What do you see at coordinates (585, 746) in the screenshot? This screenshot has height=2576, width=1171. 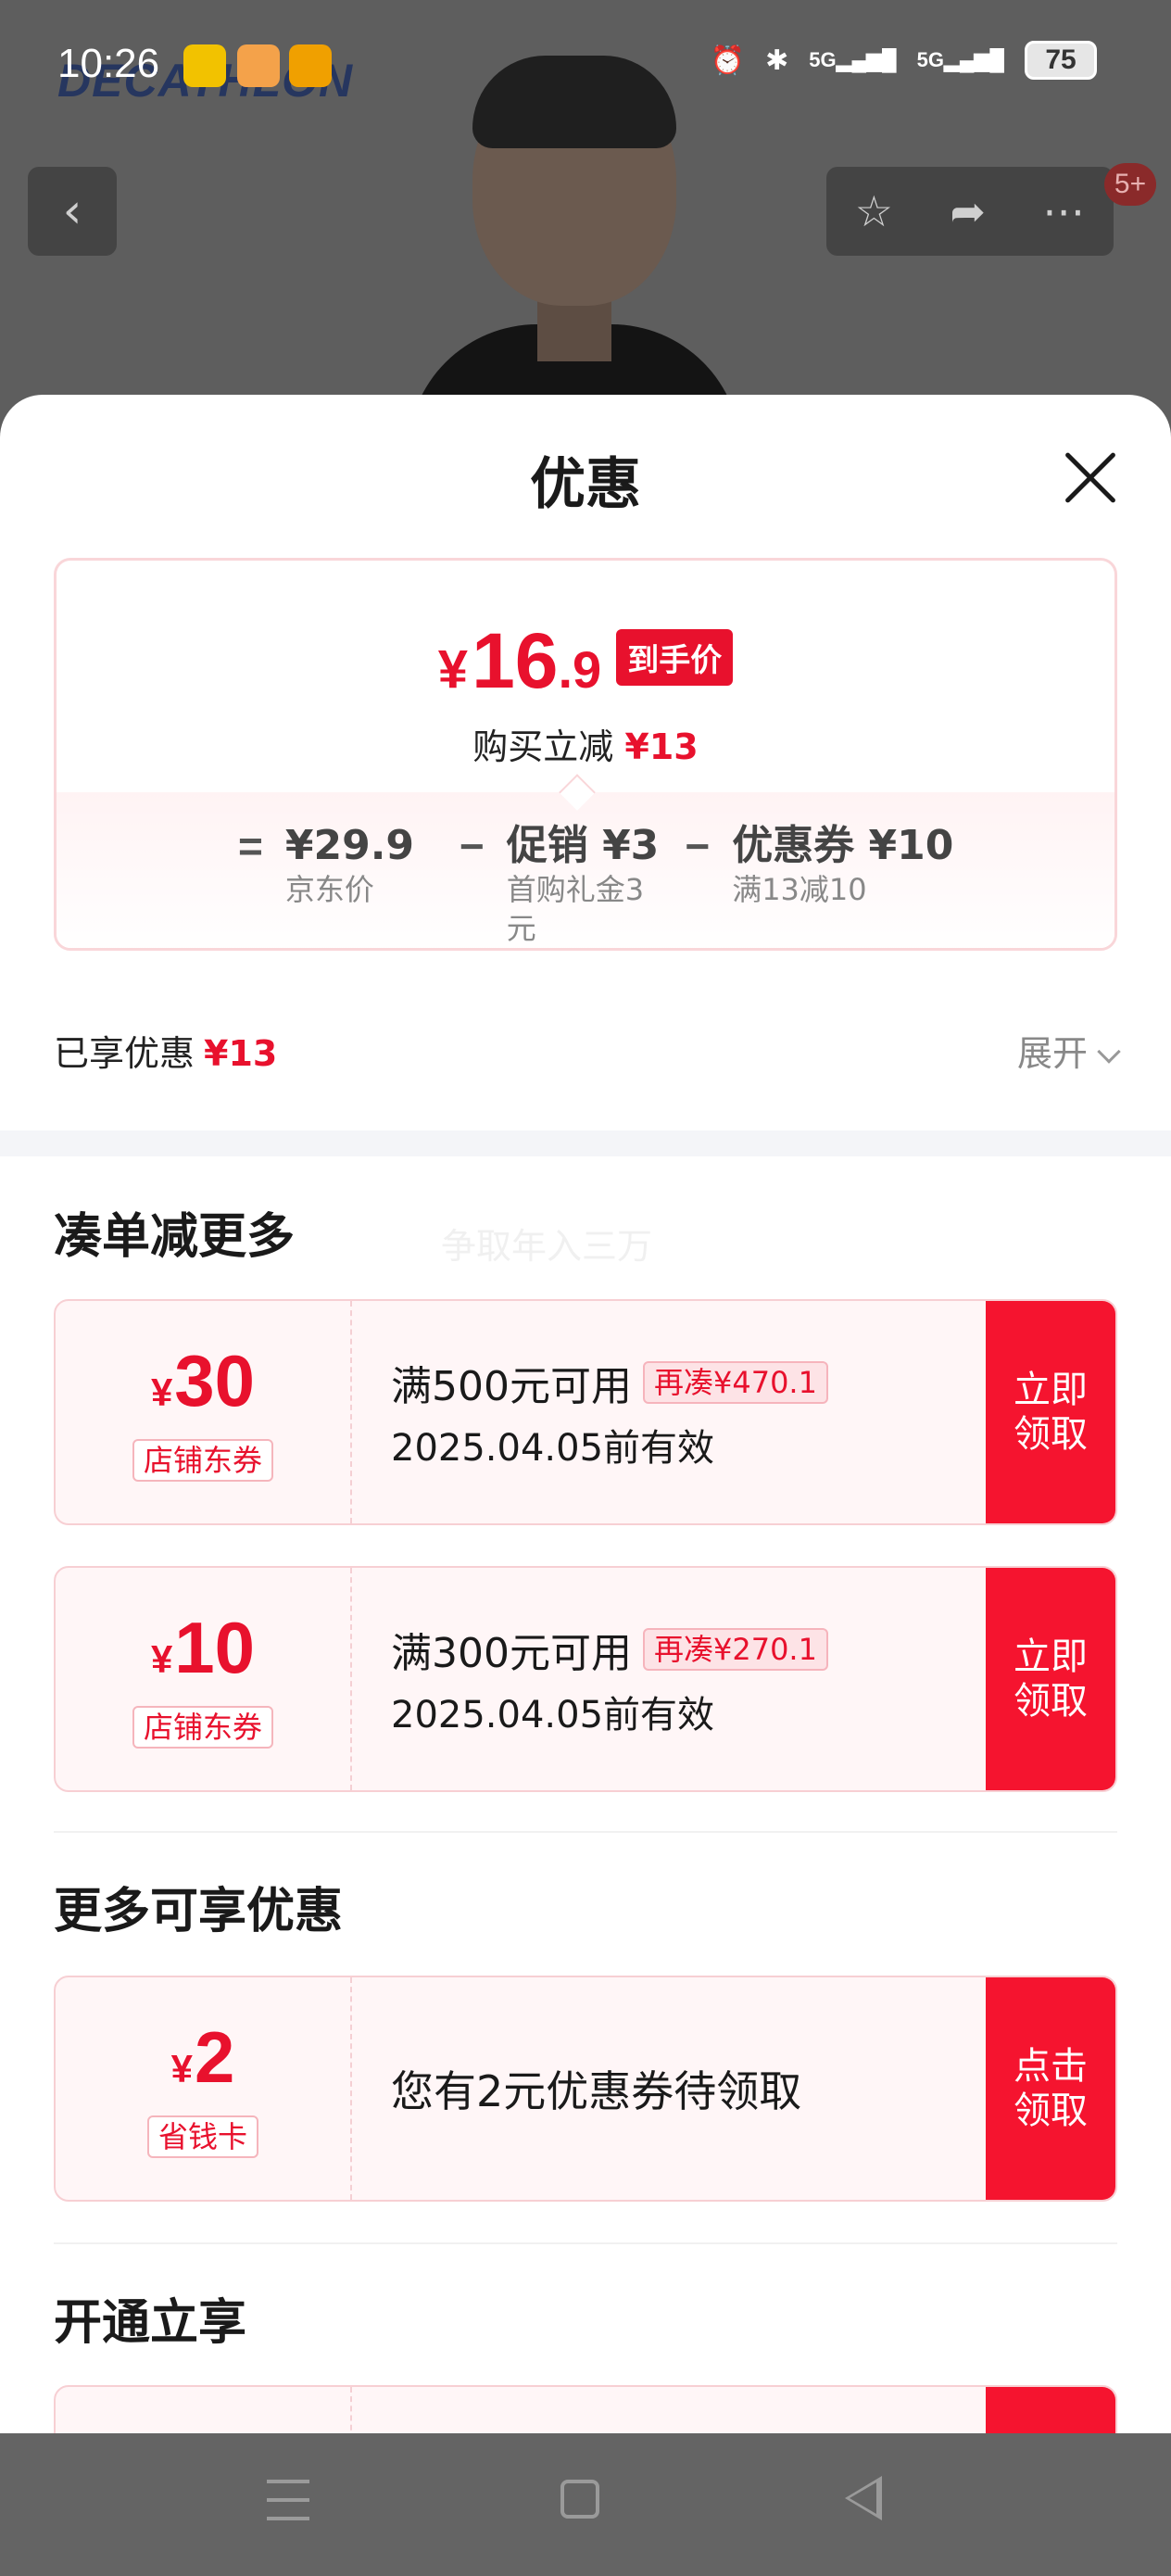 I see `reduce-line: 购买立减 ¥13` at bounding box center [585, 746].